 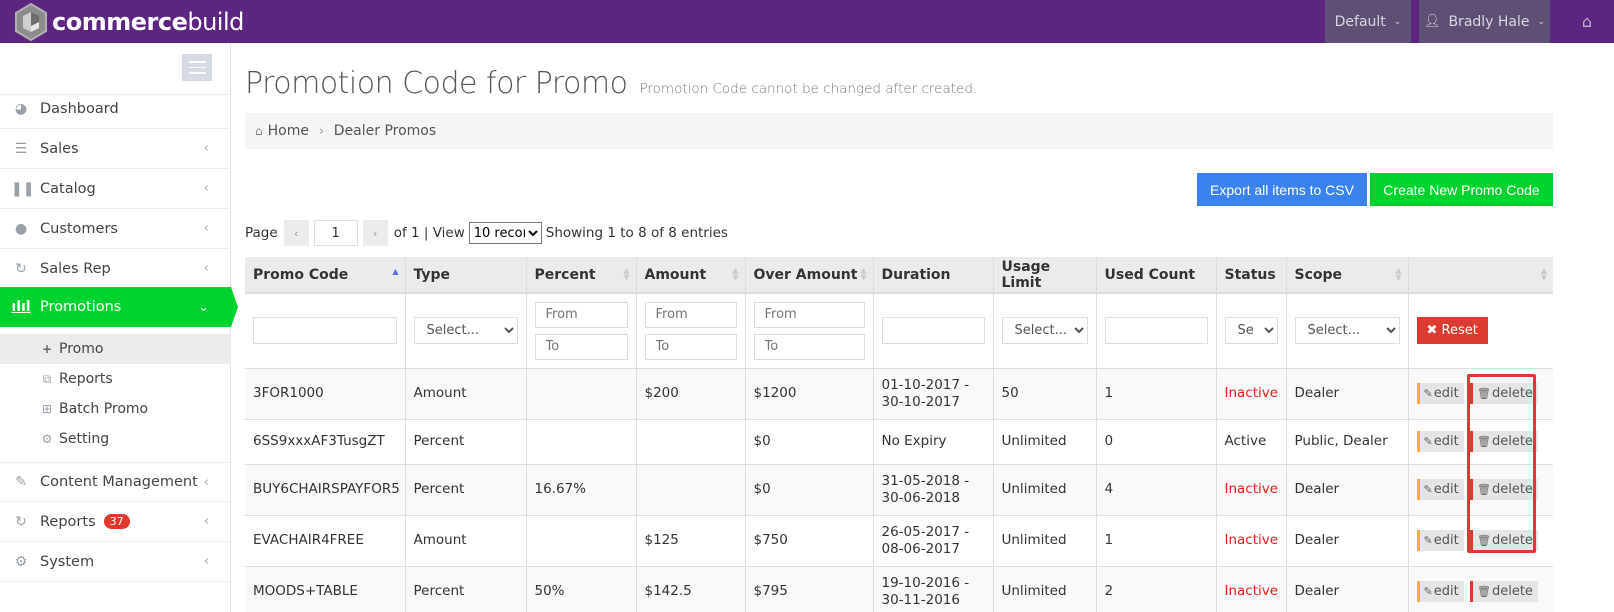 I want to click on cell-type: Amount, so click(x=466, y=541).